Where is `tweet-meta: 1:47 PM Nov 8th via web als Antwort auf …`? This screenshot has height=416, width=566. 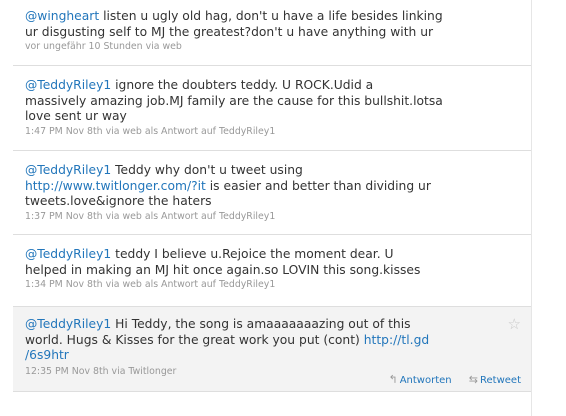
tweet-meta: 1:47 PM Nov 8th via web als Antwort auf … is located at coordinates (278, 132).